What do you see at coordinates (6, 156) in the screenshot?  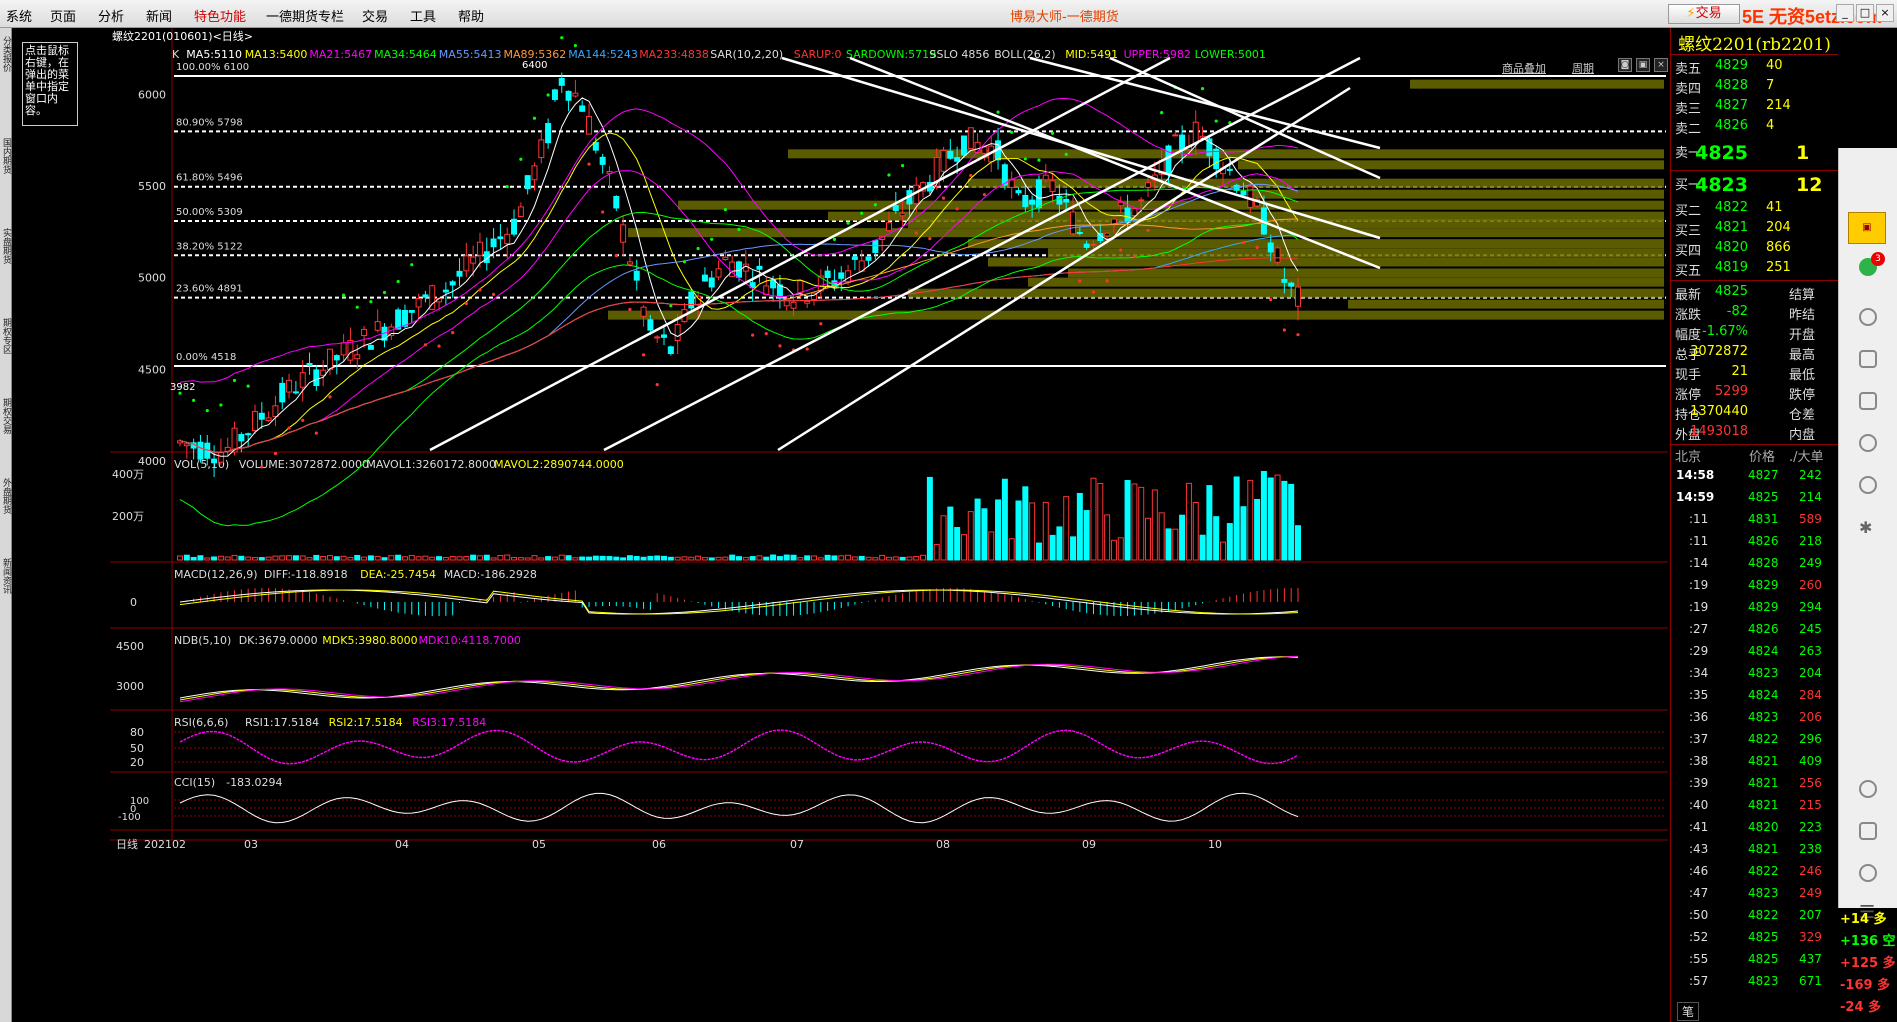 I see `left-tab-domestic: 国内期货` at bounding box center [6, 156].